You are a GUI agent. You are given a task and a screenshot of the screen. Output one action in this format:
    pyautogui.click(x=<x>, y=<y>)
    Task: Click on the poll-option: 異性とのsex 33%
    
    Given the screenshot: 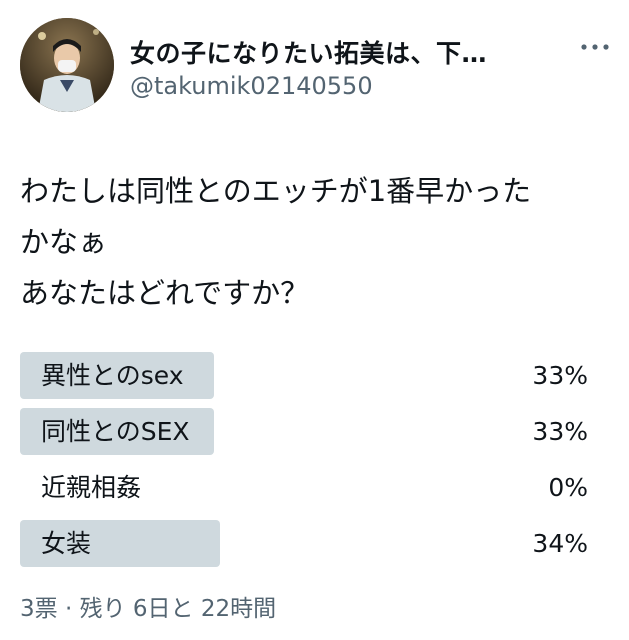 What is the action you would take?
    pyautogui.click(x=304, y=375)
    